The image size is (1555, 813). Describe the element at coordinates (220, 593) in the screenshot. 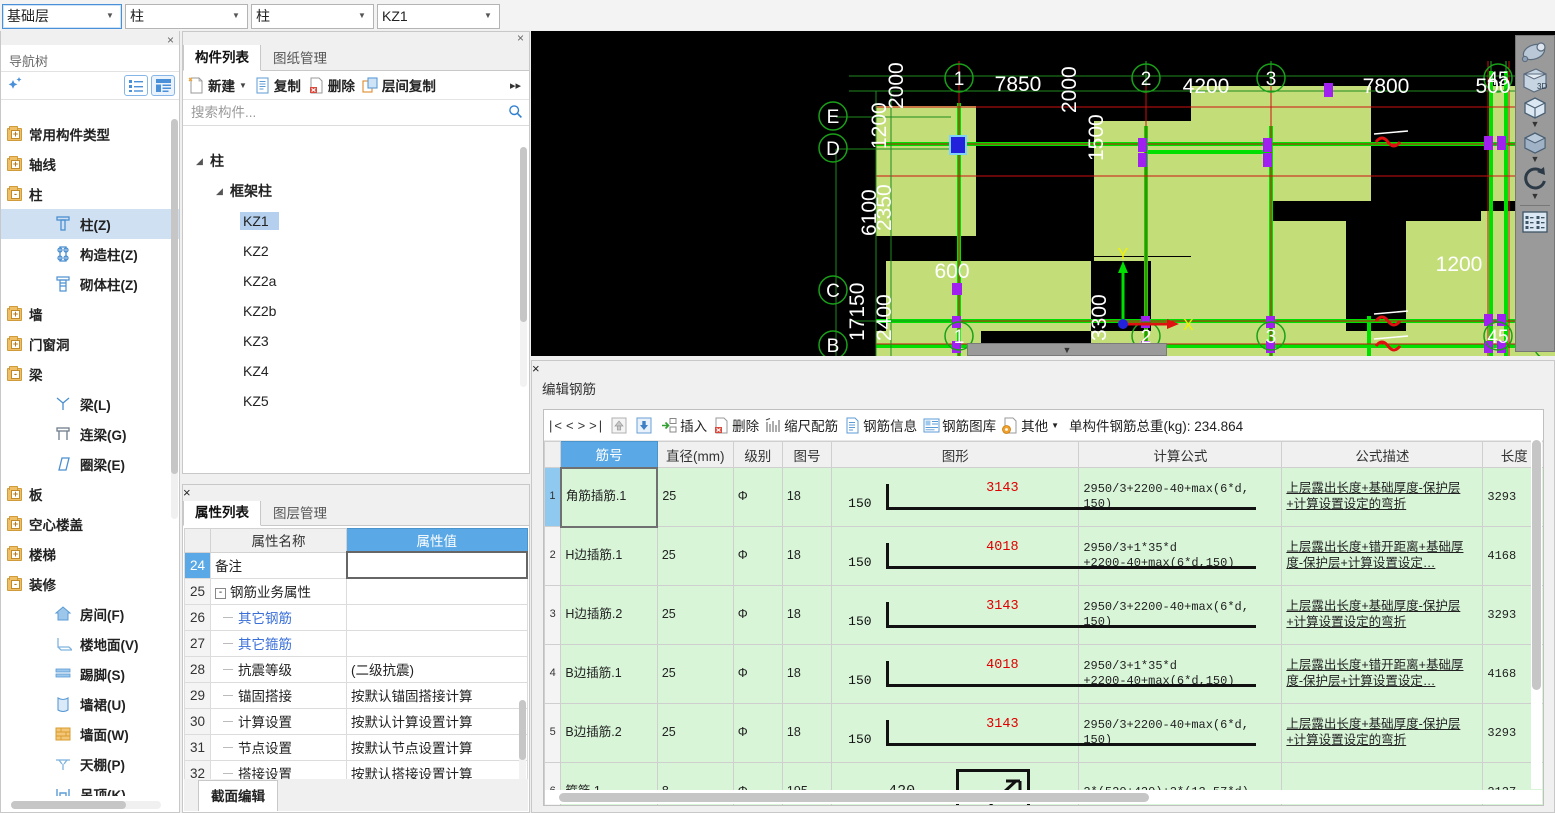

I see `collapse-icon: -` at that location.